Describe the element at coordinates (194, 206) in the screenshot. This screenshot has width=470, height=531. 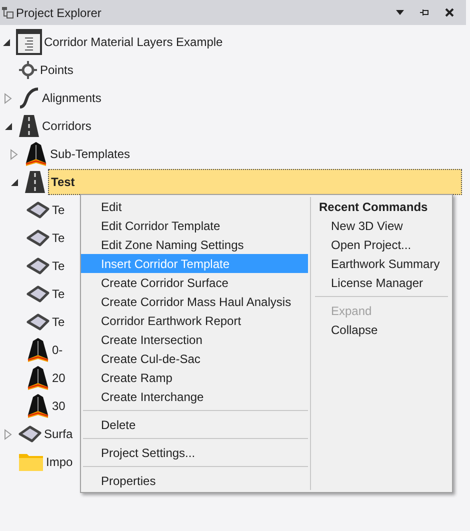
I see `menu-item: Edit` at that location.